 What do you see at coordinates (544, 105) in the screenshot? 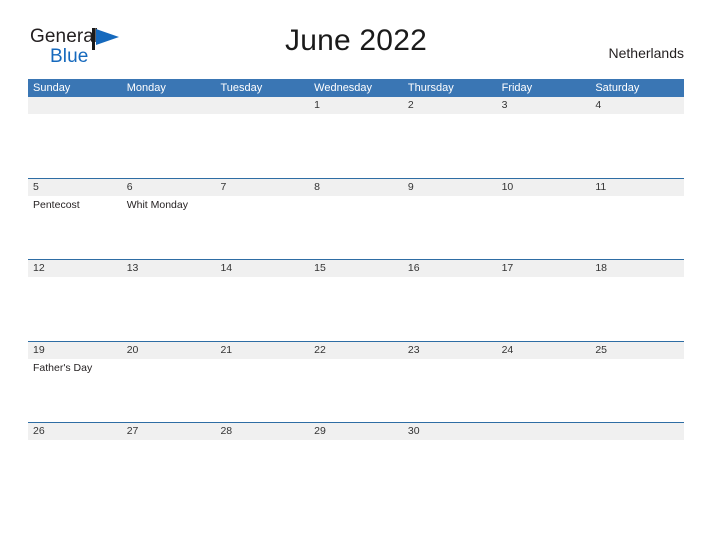
I see `day-number: 3` at bounding box center [544, 105].